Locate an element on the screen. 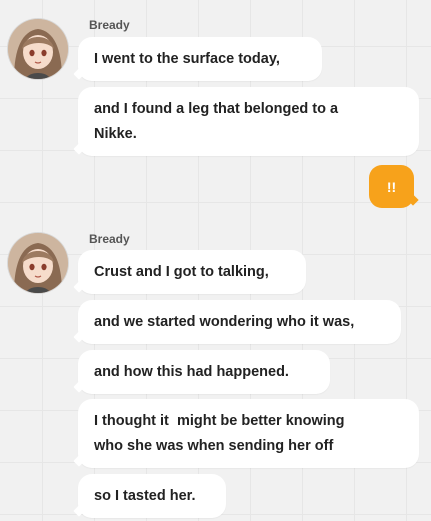 The image size is (431, 521). message-text: Crust and I got to talking, is located at coordinates (181, 271).